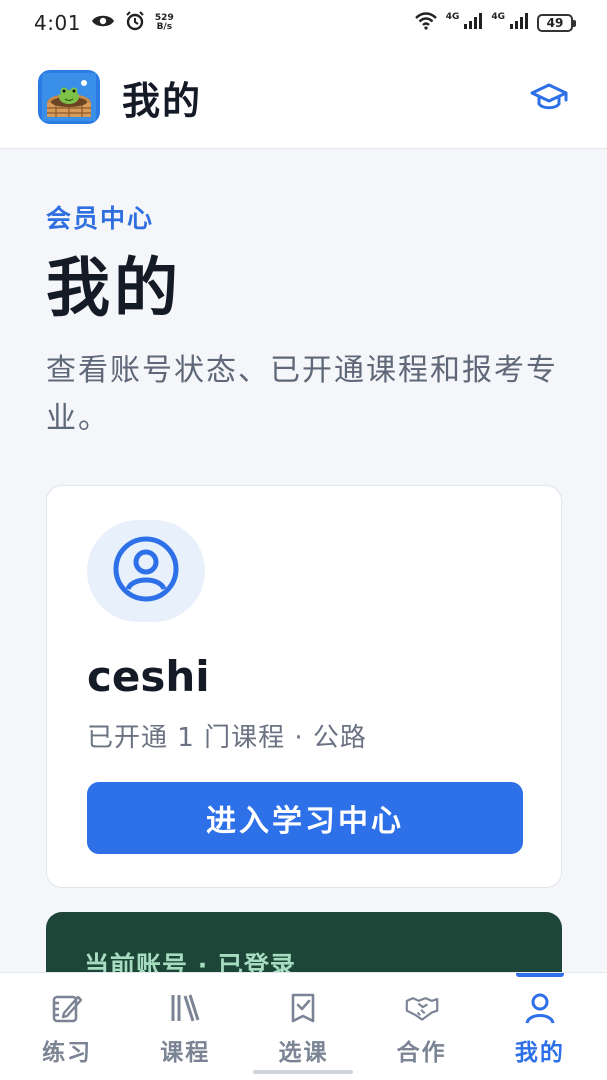 This screenshot has width=607, height=1080. Describe the element at coordinates (305, 818) in the screenshot. I see `enter-learning-center-button: 进入学习中心` at that location.